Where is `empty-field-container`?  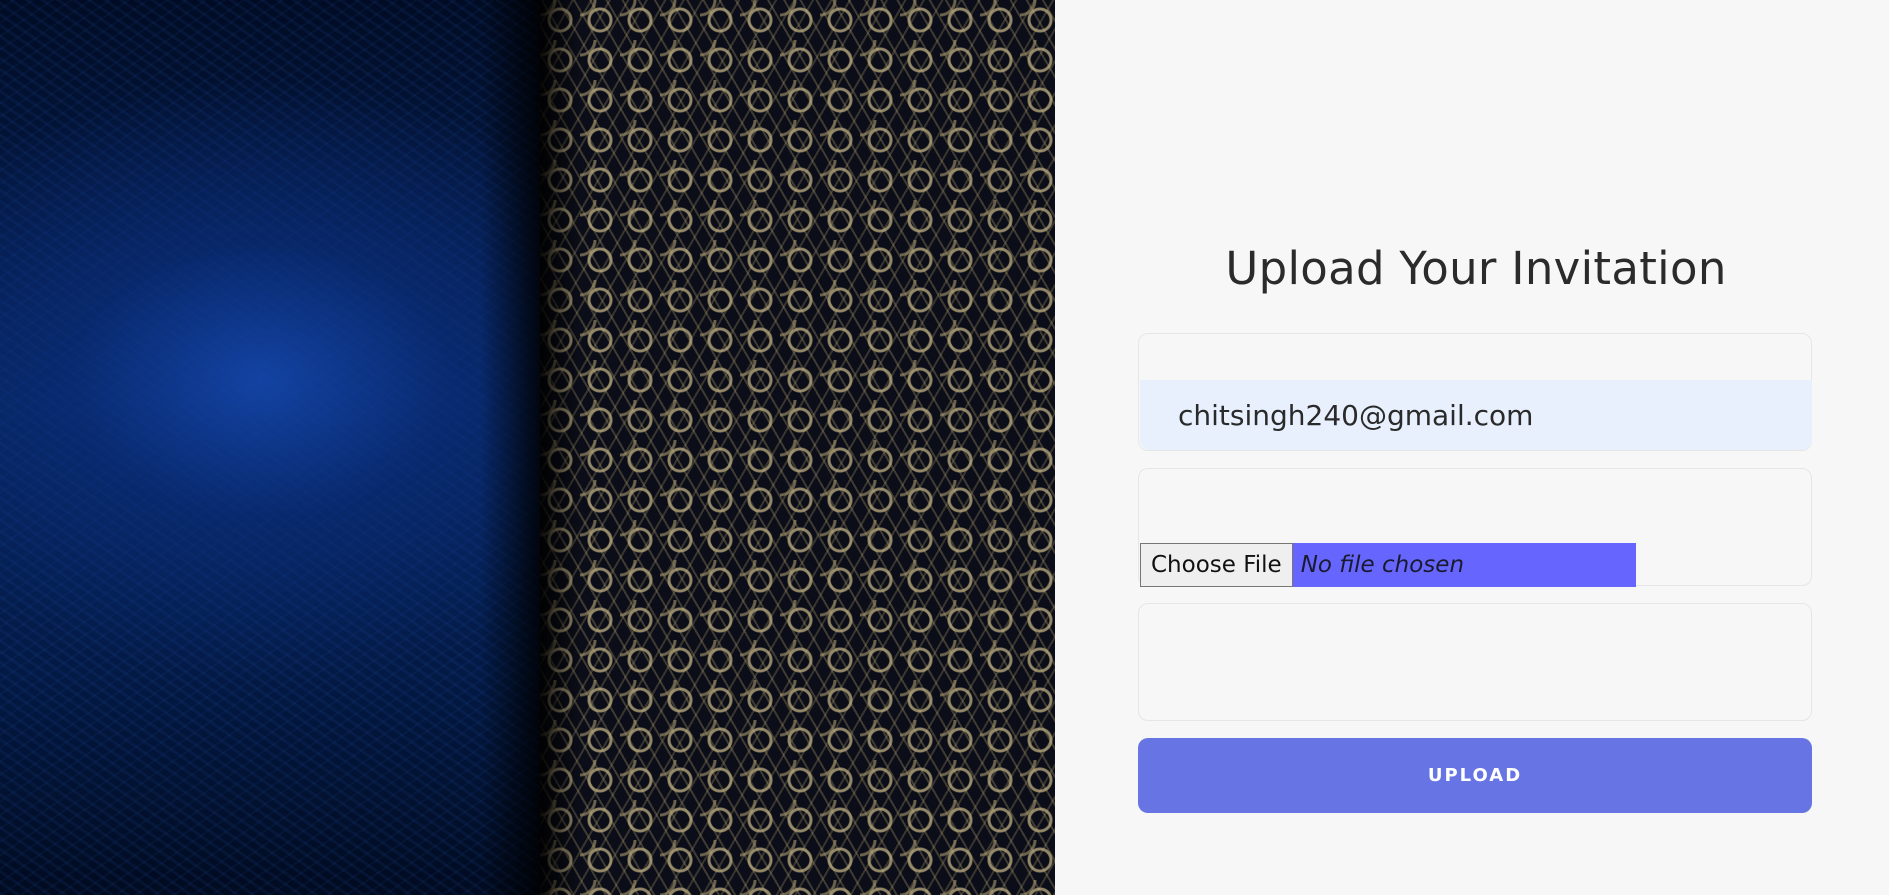 empty-field-container is located at coordinates (1475, 662).